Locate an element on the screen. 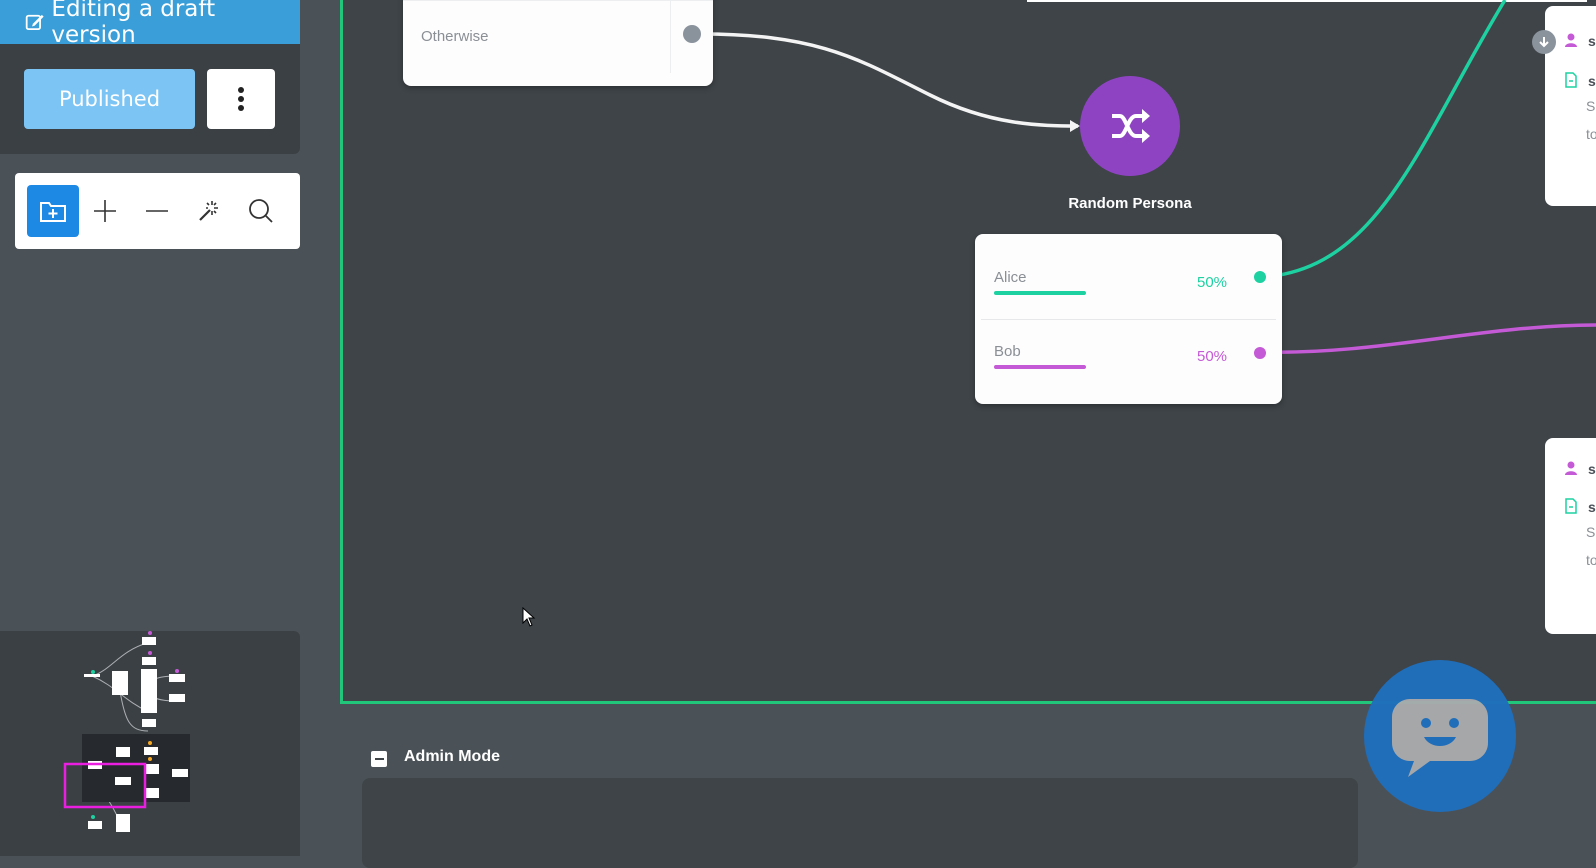  split-percent-bob: 50% is located at coordinates (1212, 356).